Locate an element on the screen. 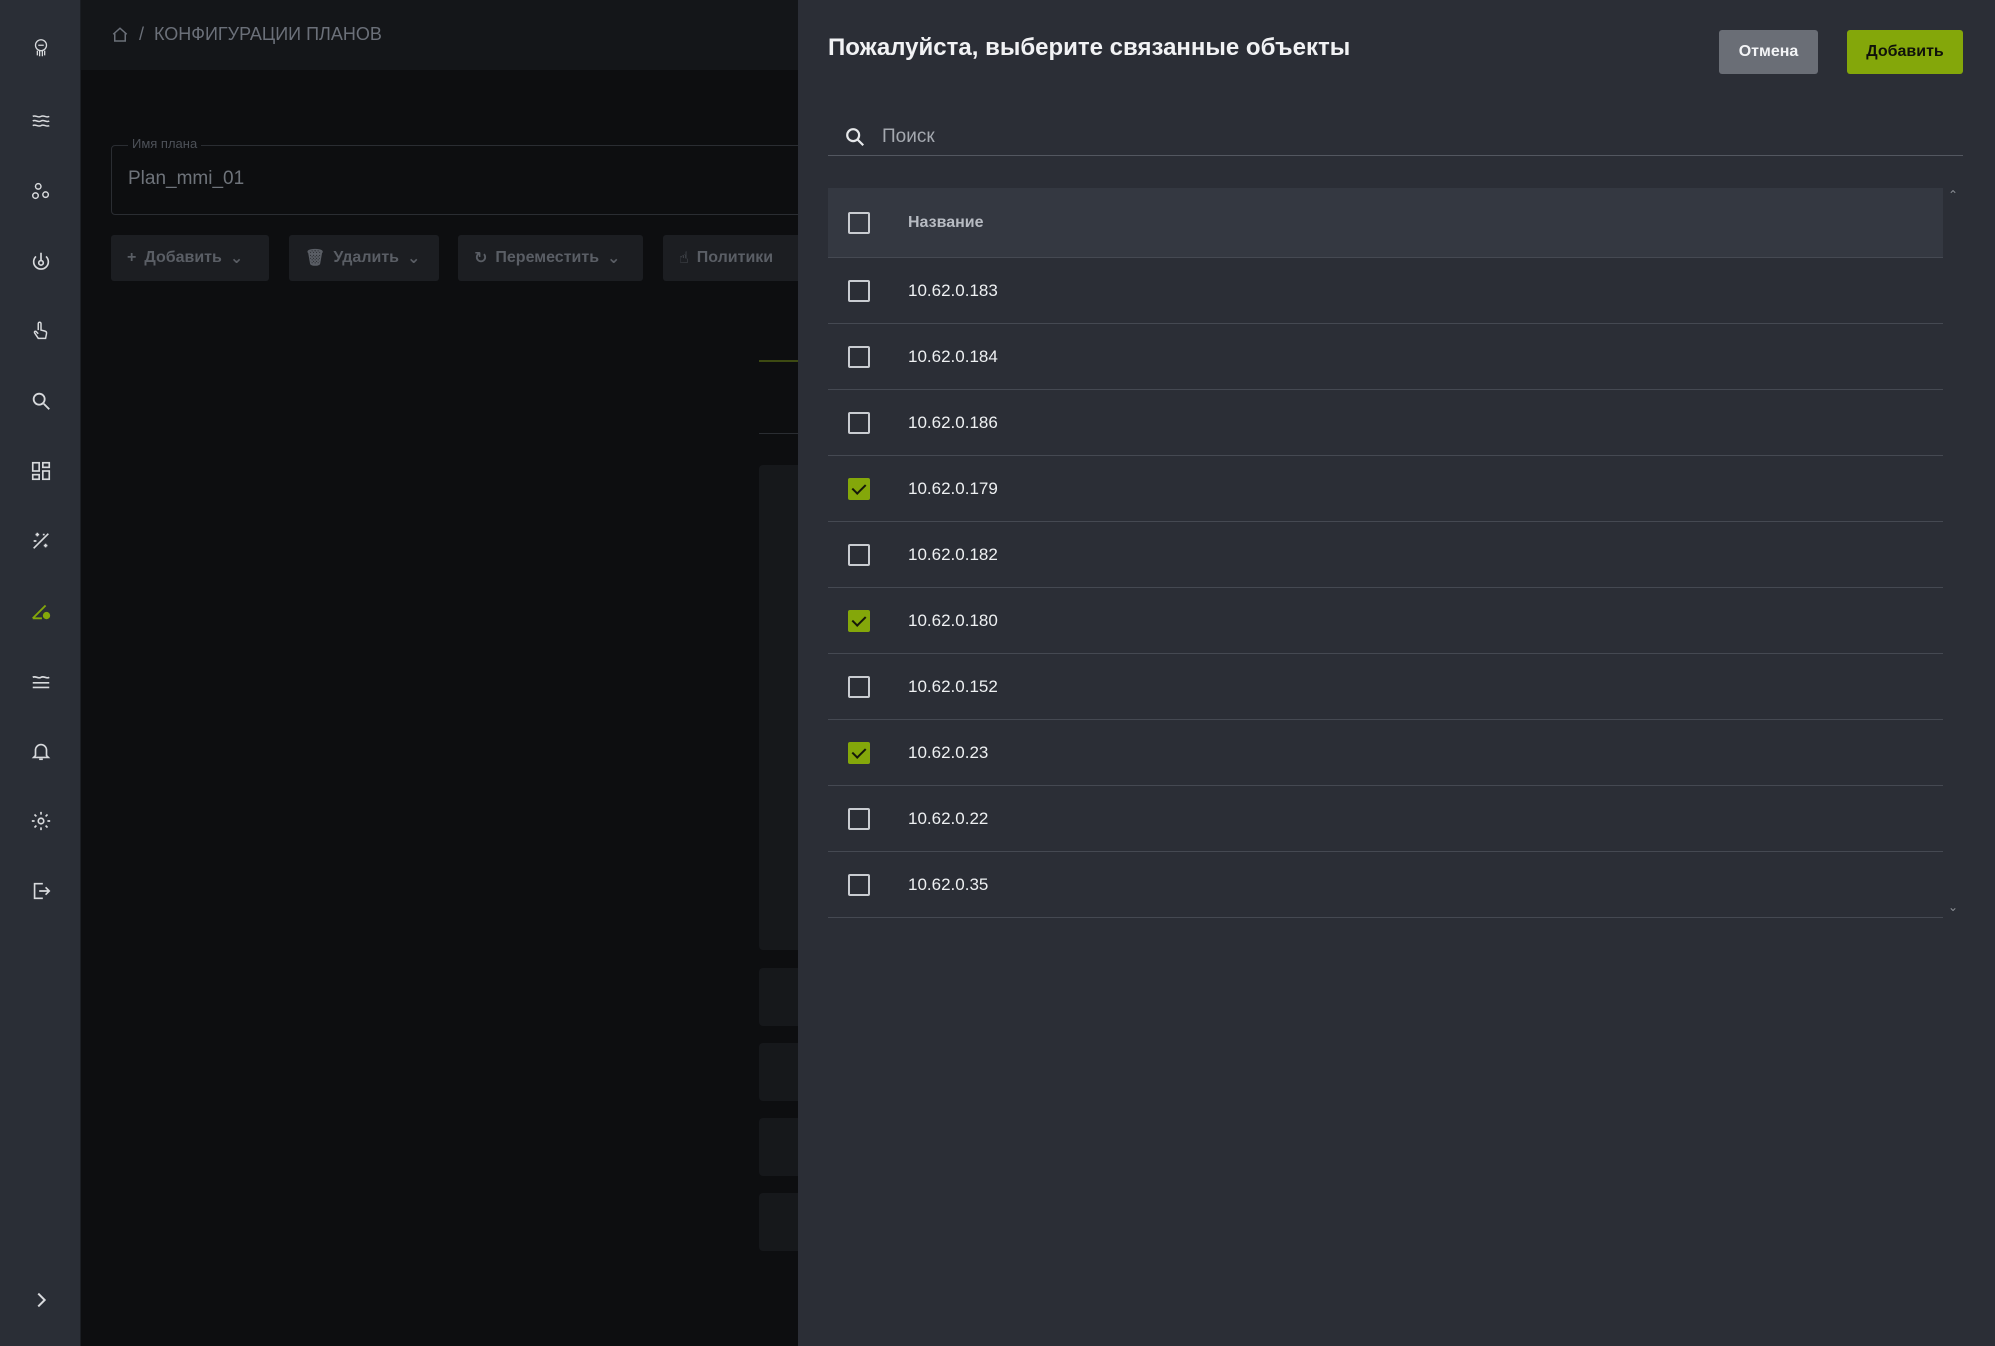 This screenshot has height=1346, width=1995. logout-icon is located at coordinates (40, 891).